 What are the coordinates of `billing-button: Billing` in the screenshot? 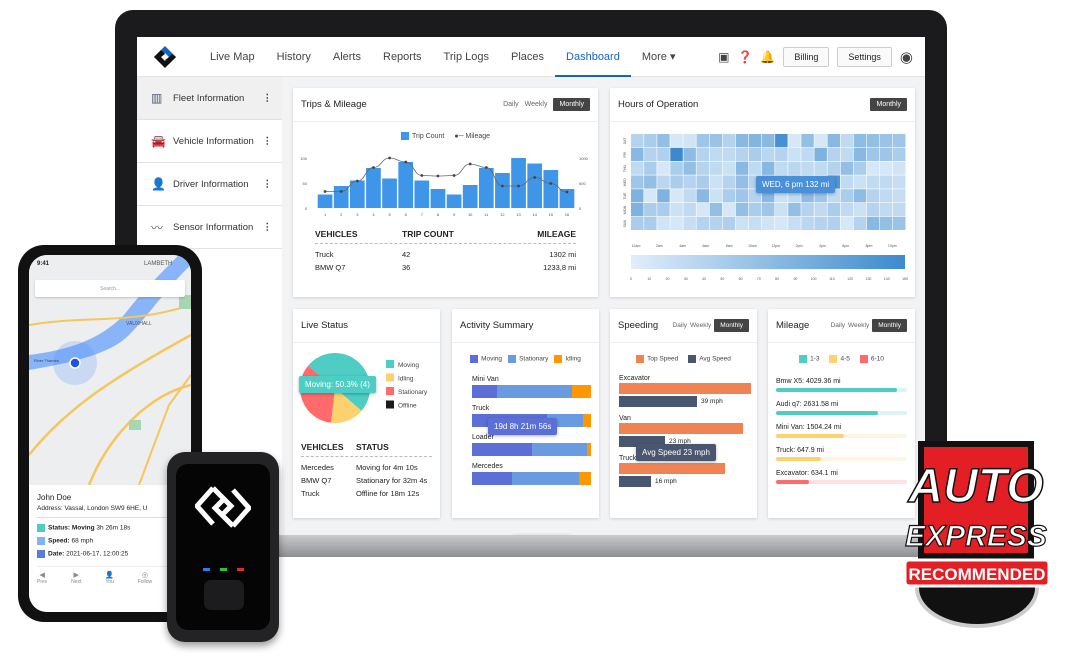 It's located at (806, 56).